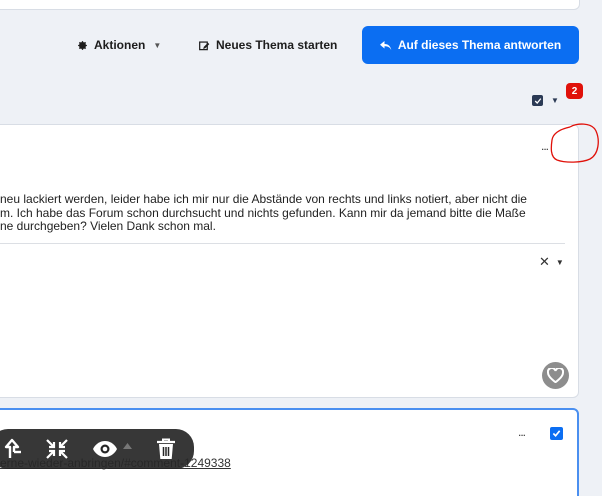  I want to click on trash-icon, so click(166, 449).